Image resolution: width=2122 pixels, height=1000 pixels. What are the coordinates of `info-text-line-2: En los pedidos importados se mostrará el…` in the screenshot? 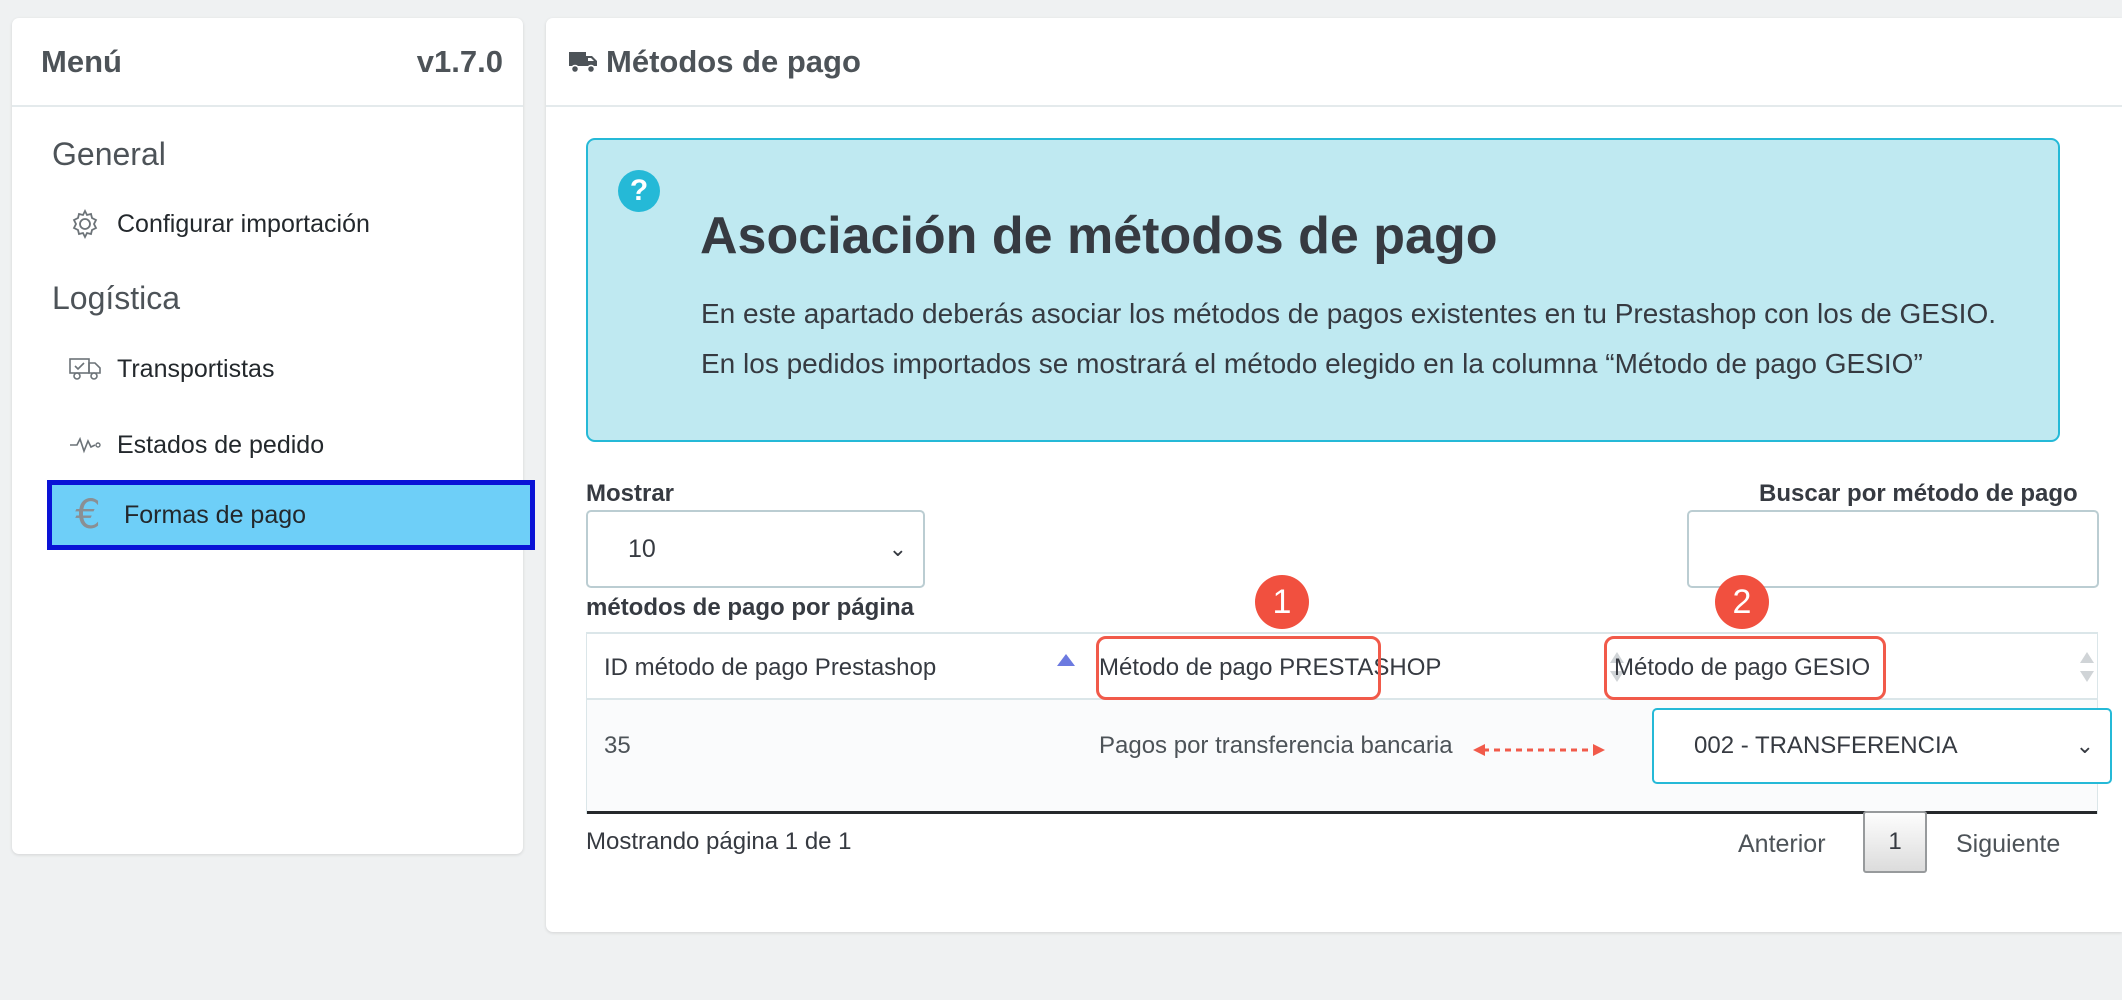 It's located at (1312, 363).